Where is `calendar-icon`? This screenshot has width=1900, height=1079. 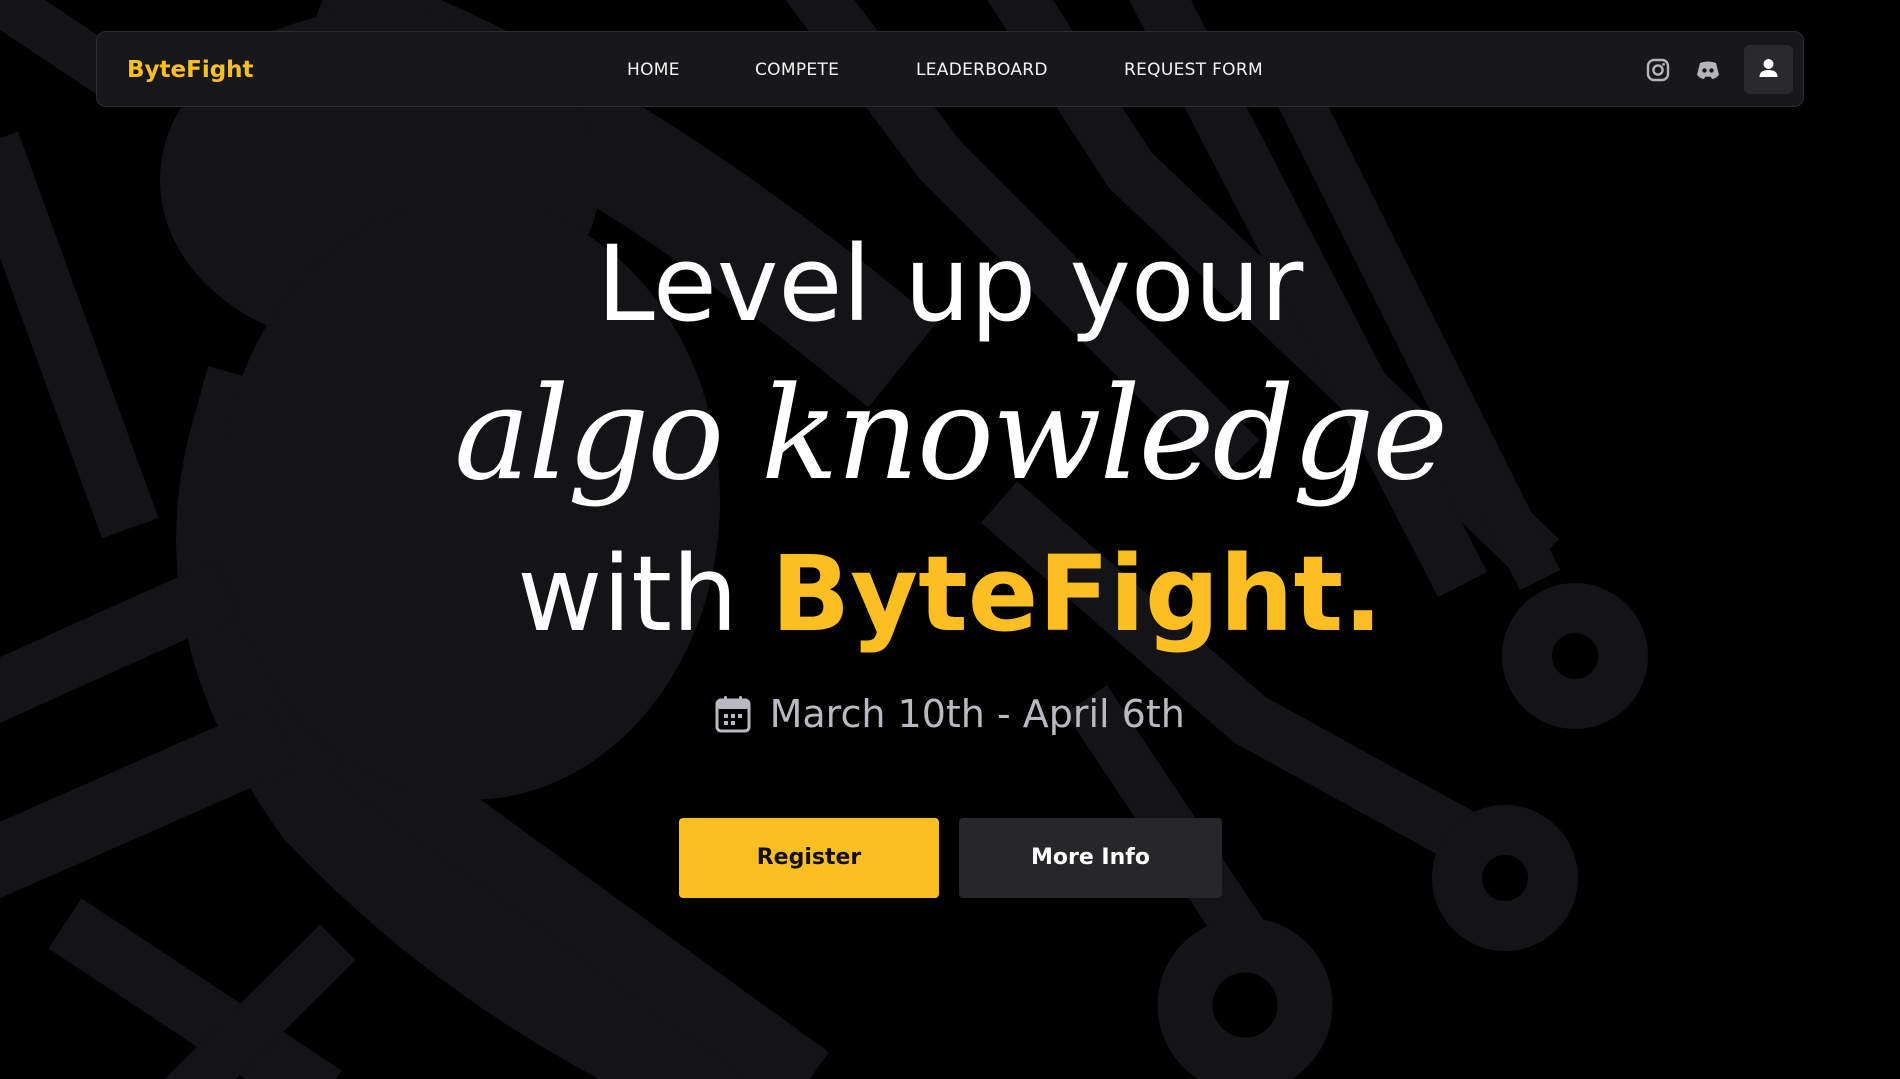 calendar-icon is located at coordinates (733, 714).